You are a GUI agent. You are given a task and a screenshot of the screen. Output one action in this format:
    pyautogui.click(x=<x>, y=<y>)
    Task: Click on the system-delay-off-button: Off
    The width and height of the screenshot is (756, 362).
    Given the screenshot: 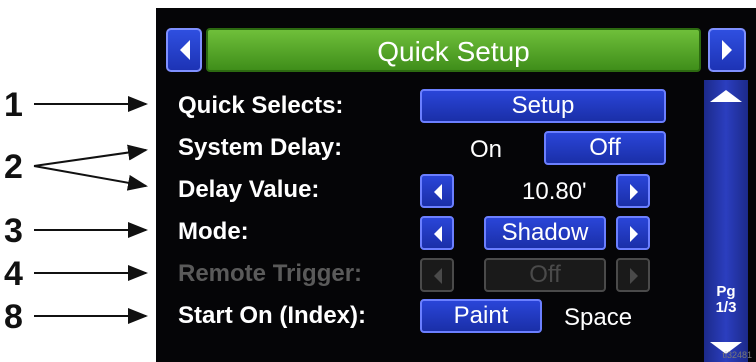 What is the action you would take?
    pyautogui.click(x=605, y=148)
    